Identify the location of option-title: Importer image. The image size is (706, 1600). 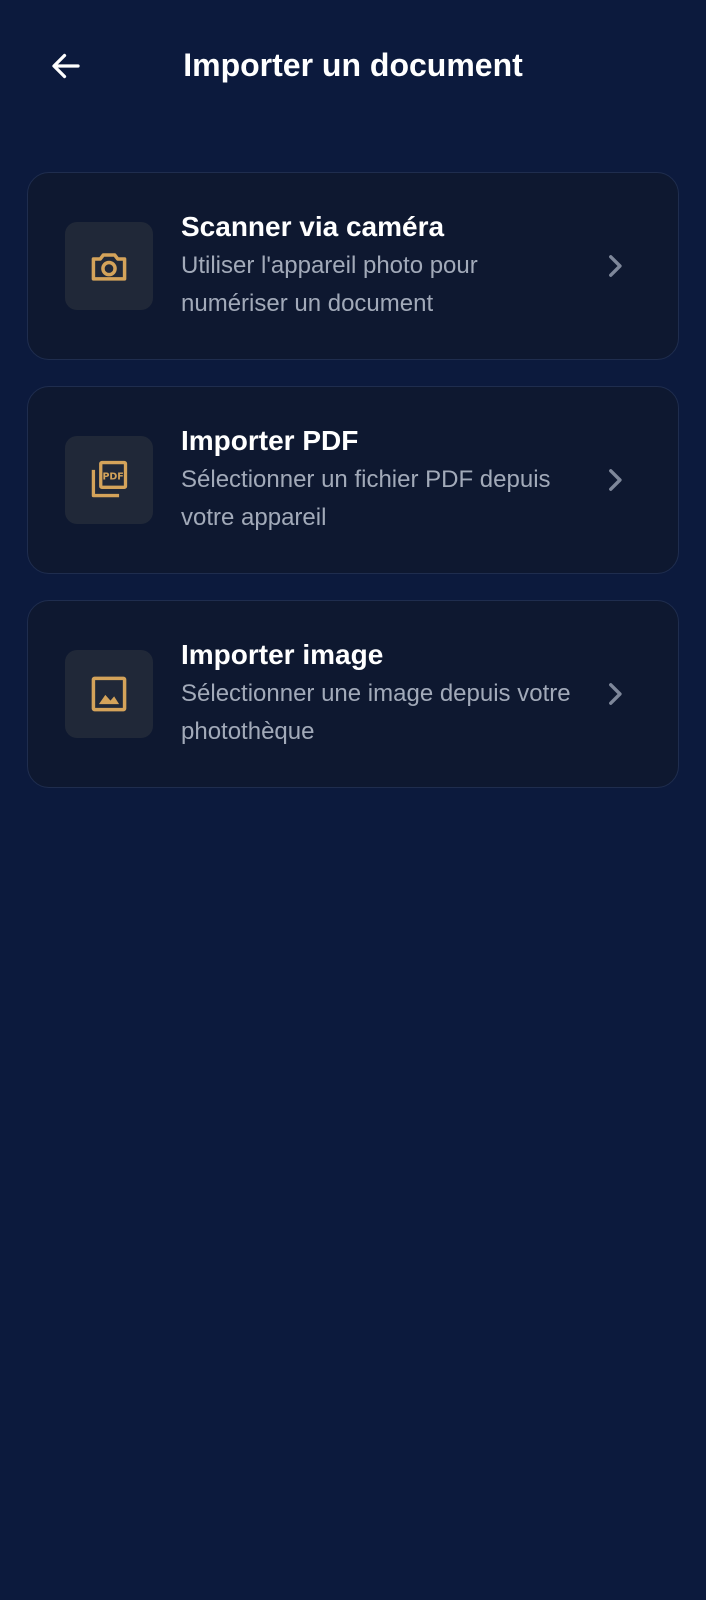
(282, 654).